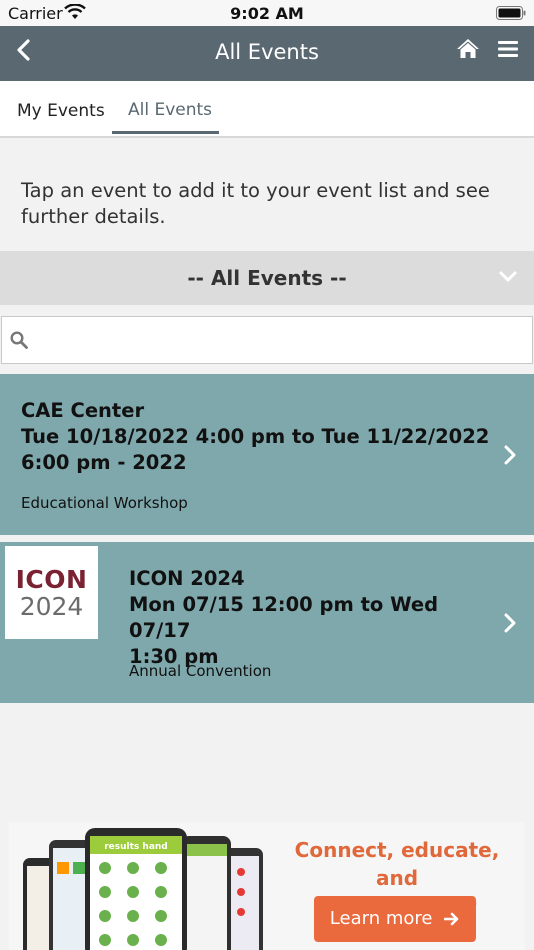 The image size is (534, 950). I want to click on event-category: Annual Convention, so click(200, 671).